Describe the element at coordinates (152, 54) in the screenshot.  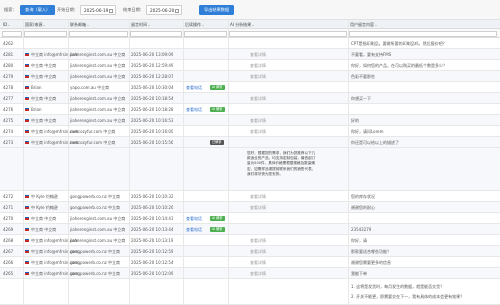
I see `row-time: 2025-06-20 13:09:09` at that location.